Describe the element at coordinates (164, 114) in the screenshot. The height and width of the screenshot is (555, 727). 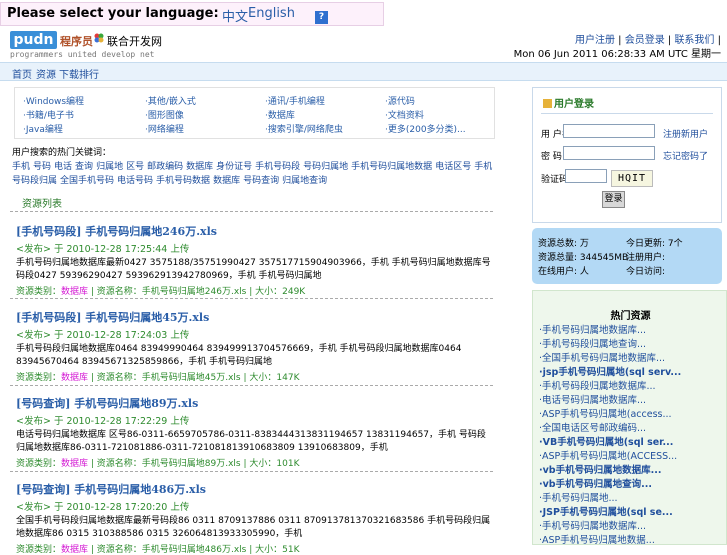
I see `category-link: ·图形图像` at that location.